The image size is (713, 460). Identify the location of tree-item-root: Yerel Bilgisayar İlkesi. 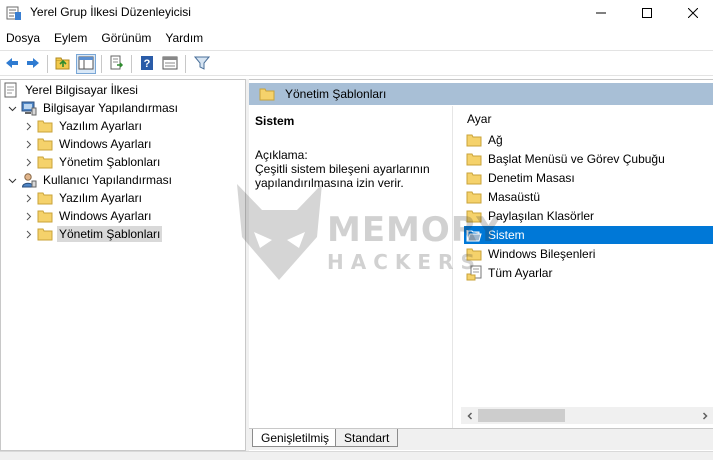
(71, 90).